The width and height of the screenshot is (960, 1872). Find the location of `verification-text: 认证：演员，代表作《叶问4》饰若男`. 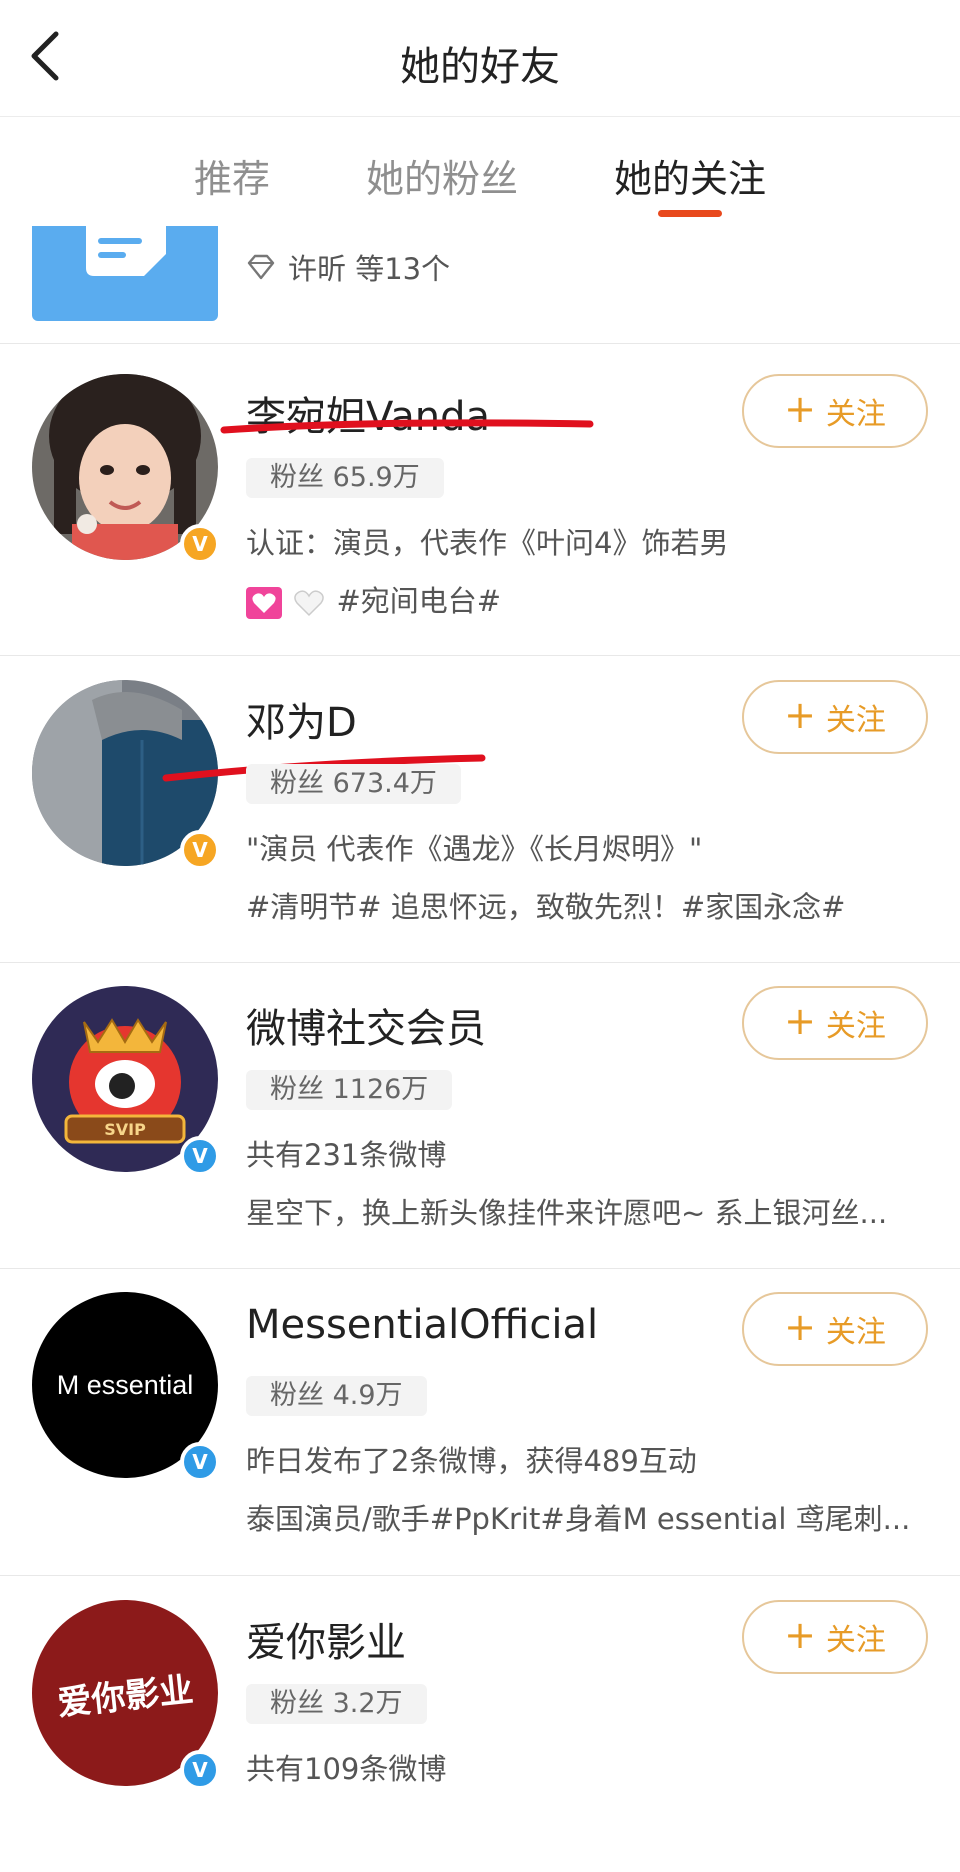

verification-text: 认证：演员，代表作《叶问4》饰若男 is located at coordinates (487, 543).